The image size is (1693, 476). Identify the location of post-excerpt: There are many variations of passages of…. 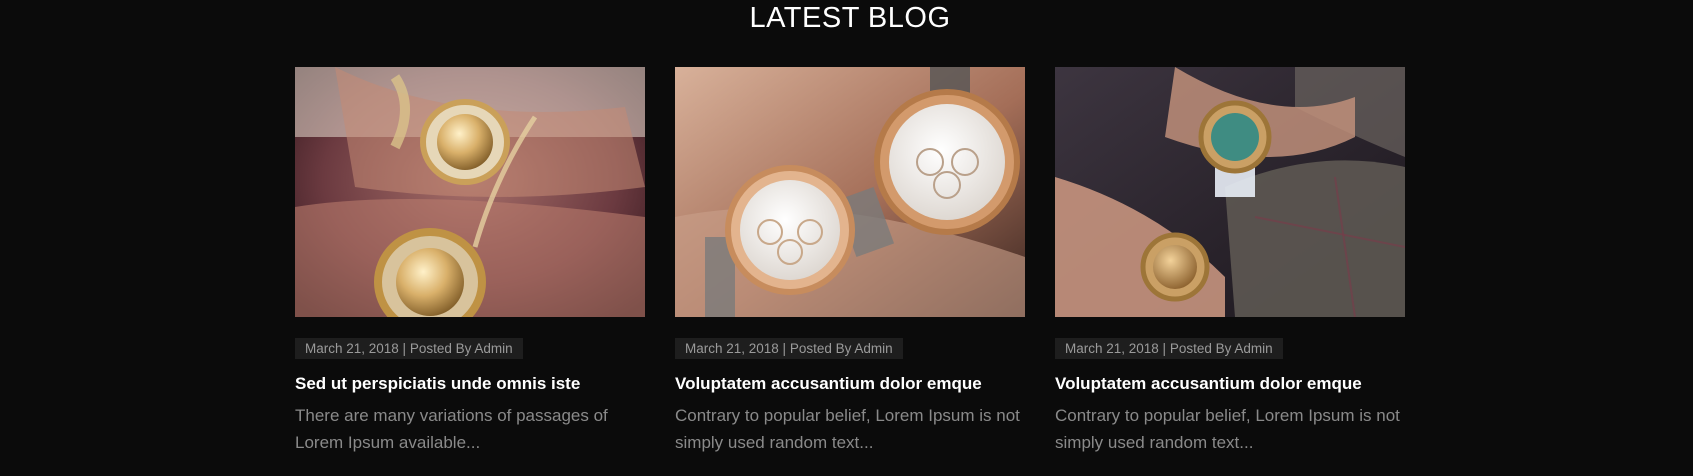
(451, 429).